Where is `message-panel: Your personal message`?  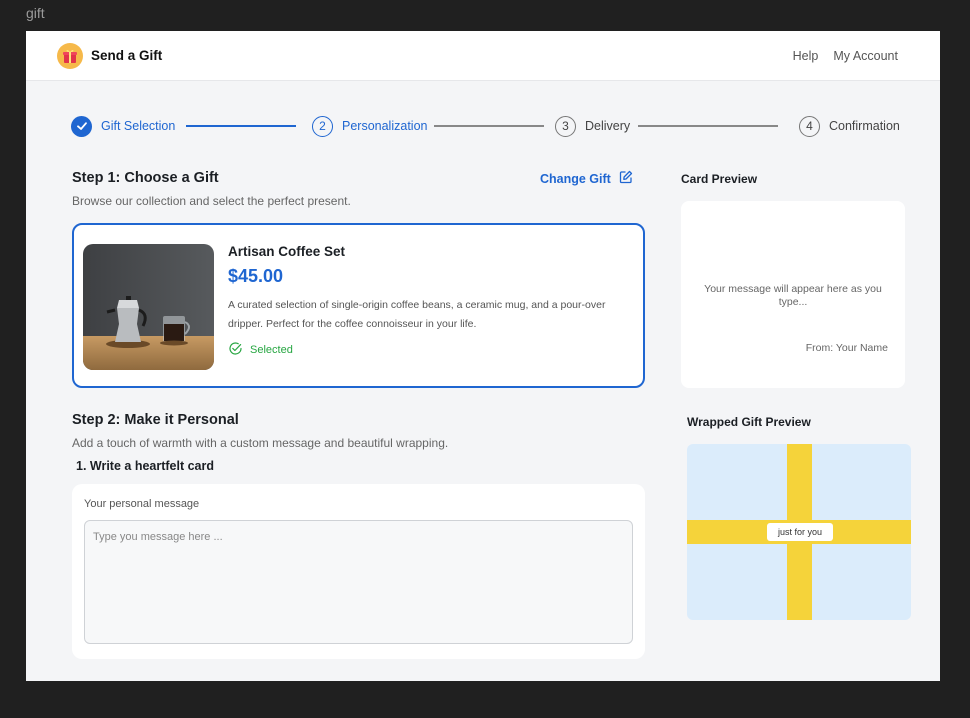 message-panel: Your personal message is located at coordinates (358, 571).